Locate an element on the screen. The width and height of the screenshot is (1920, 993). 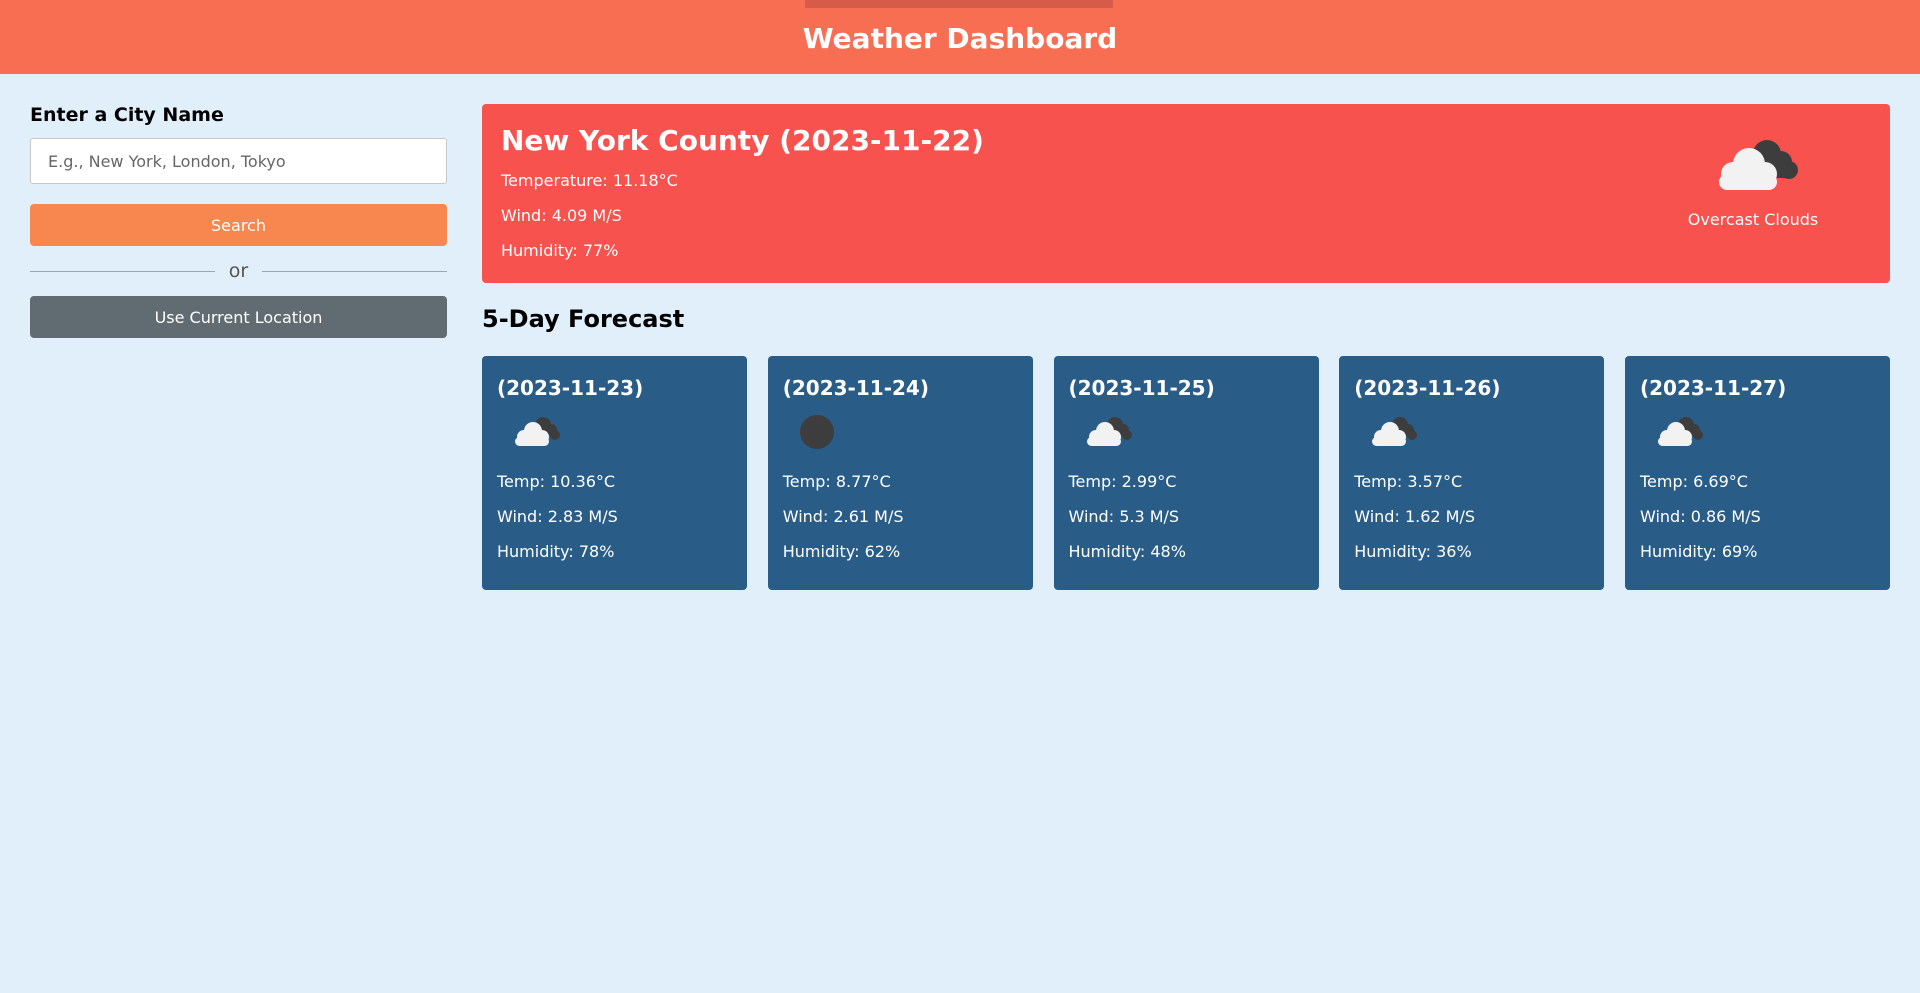
forecast-wind: Wind: 0.86 M/S is located at coordinates (1700, 516).